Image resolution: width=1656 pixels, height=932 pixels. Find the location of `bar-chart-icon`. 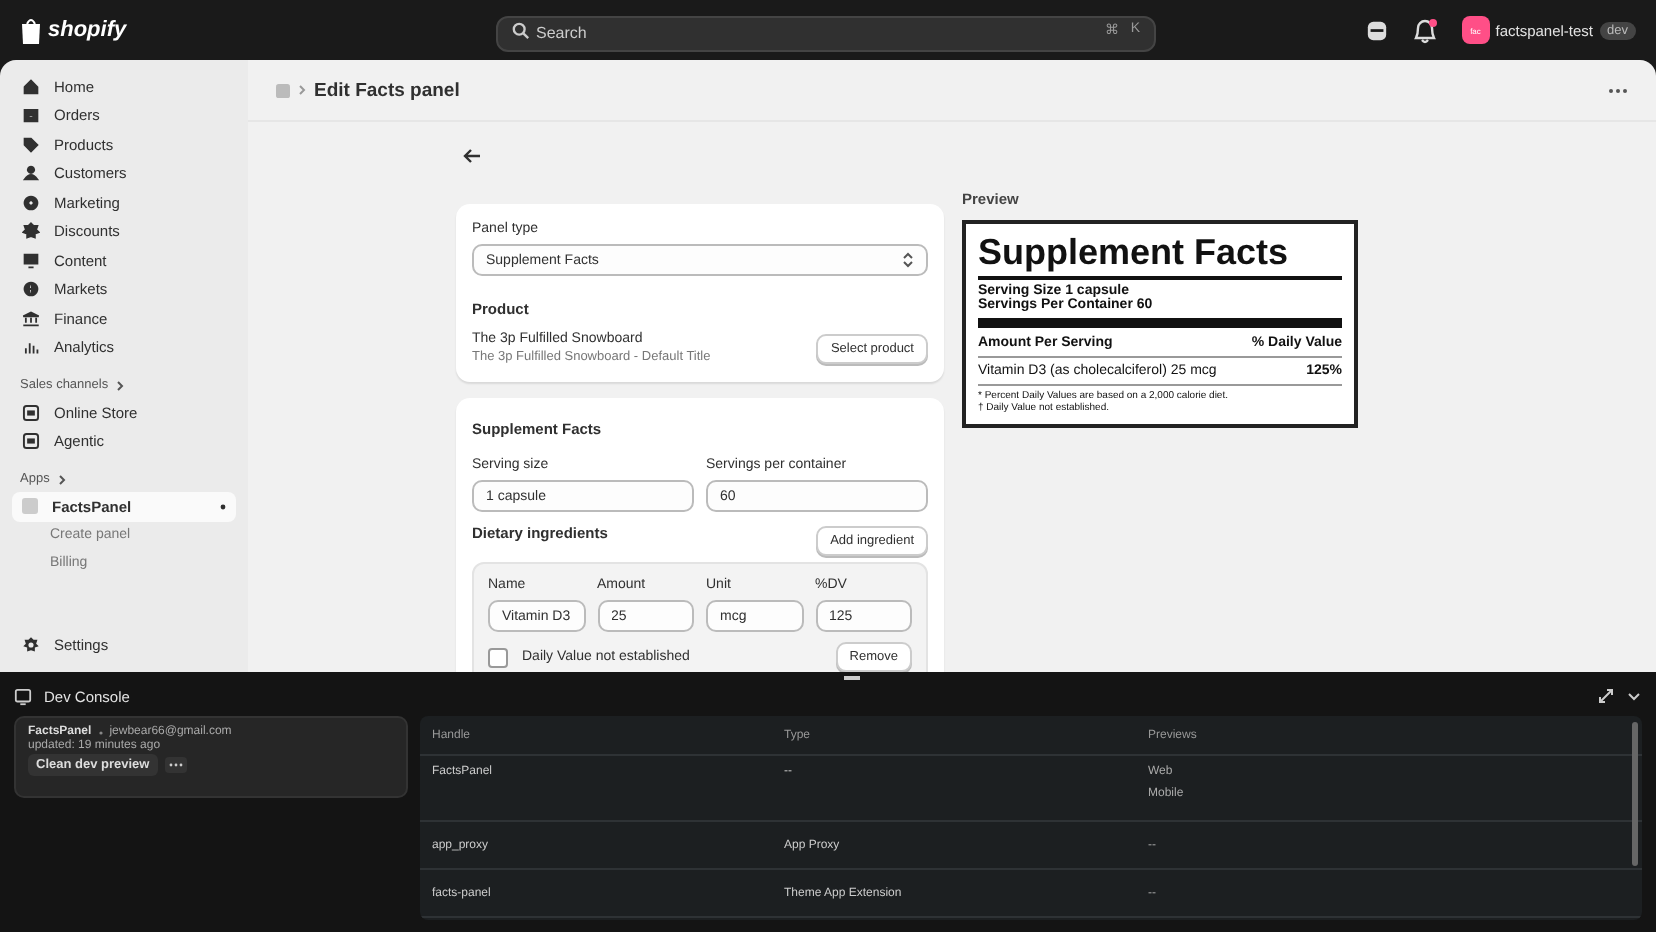

bar-chart-icon is located at coordinates (31, 347).